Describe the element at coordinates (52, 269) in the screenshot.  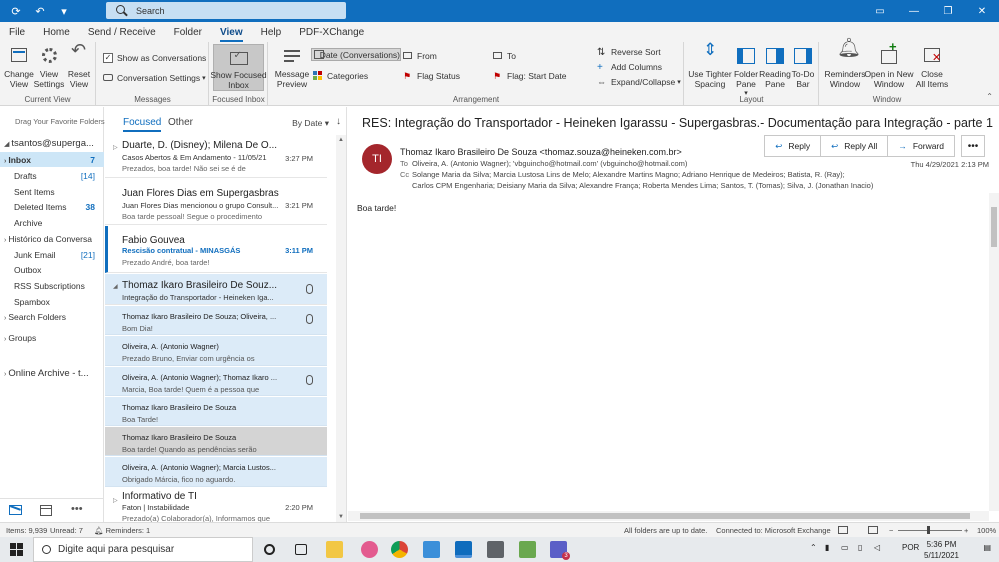
I see `folder-outbox: Outbox` at that location.